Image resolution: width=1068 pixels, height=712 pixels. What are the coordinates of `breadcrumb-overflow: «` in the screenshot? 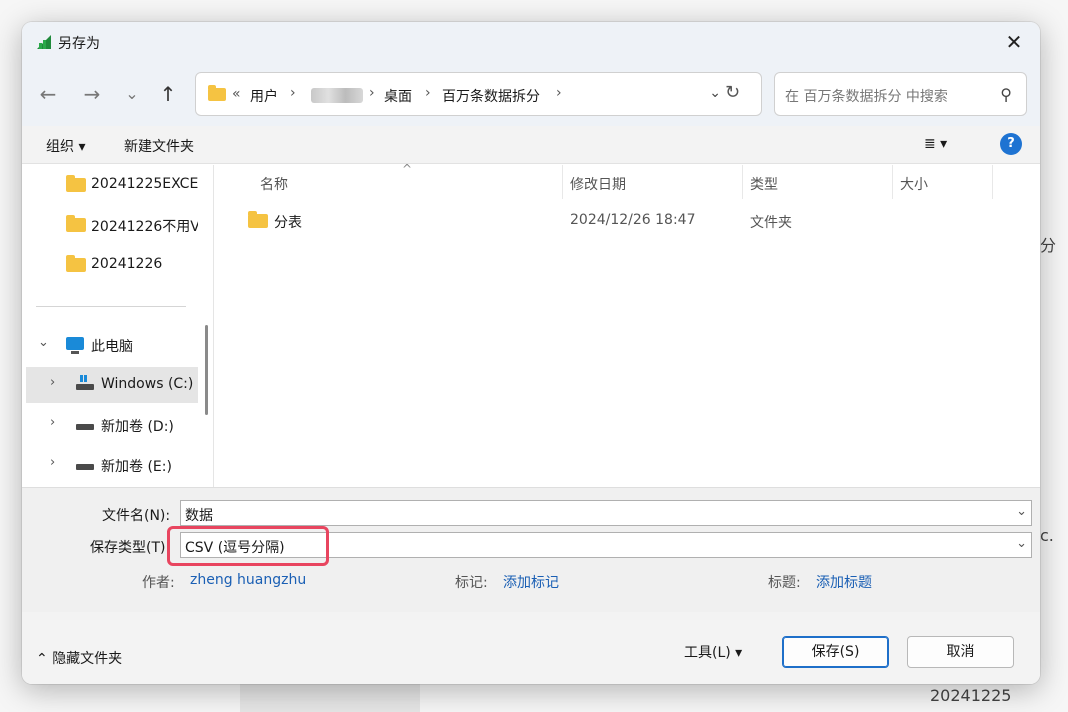 It's located at (236, 94).